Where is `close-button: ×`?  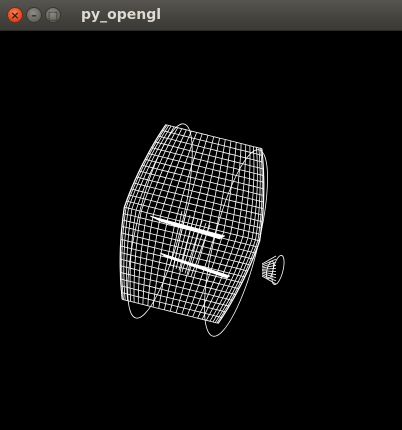 close-button: × is located at coordinates (15, 15).